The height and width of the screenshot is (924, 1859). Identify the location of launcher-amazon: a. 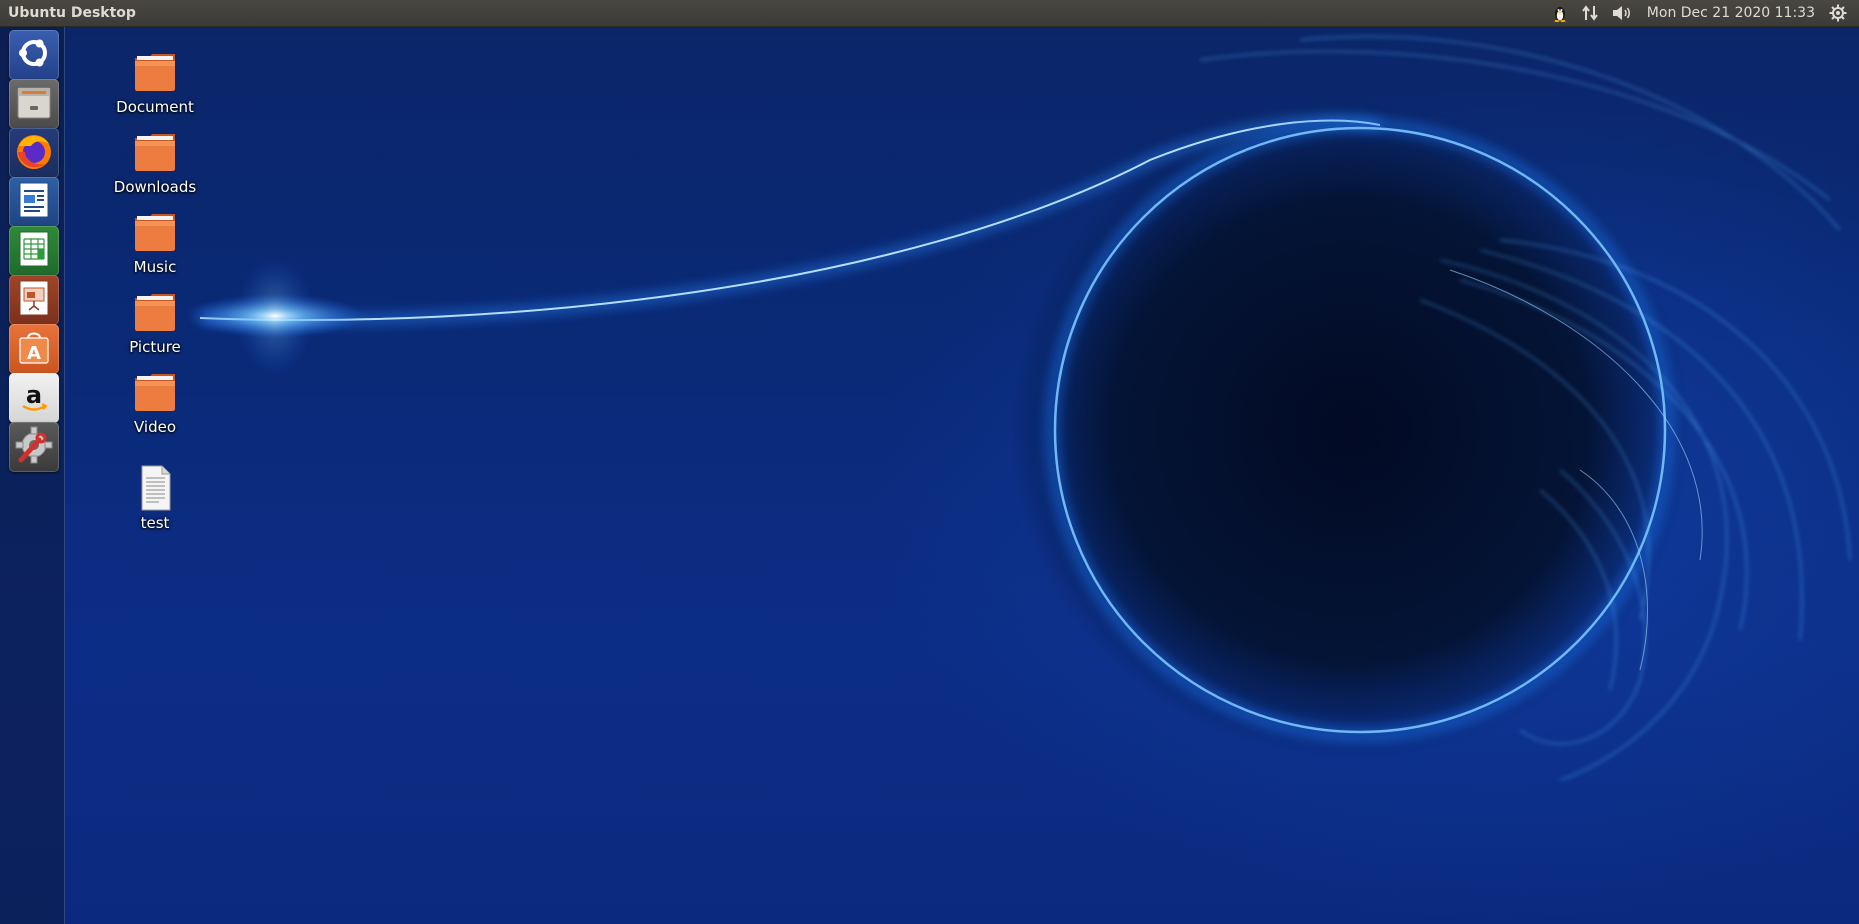
(34, 398).